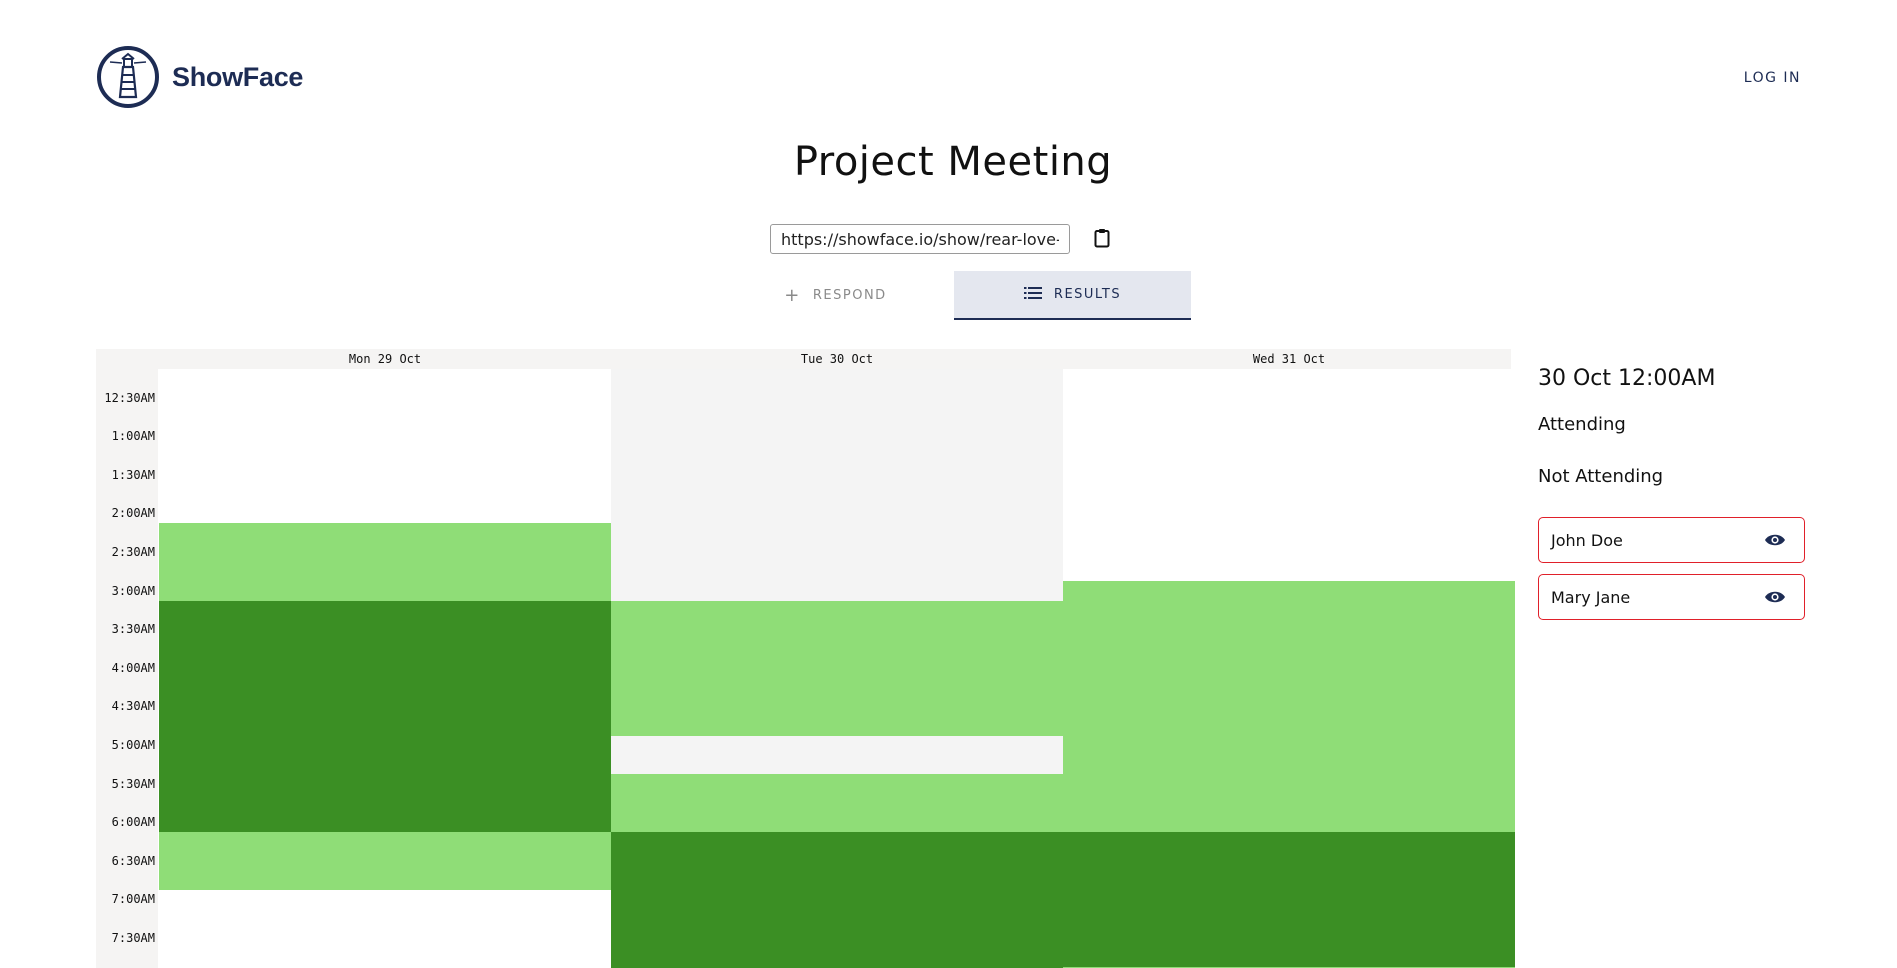 This screenshot has height=968, width=1897. What do you see at coordinates (238, 76) in the screenshot?
I see `brand-name: ShowFace` at bounding box center [238, 76].